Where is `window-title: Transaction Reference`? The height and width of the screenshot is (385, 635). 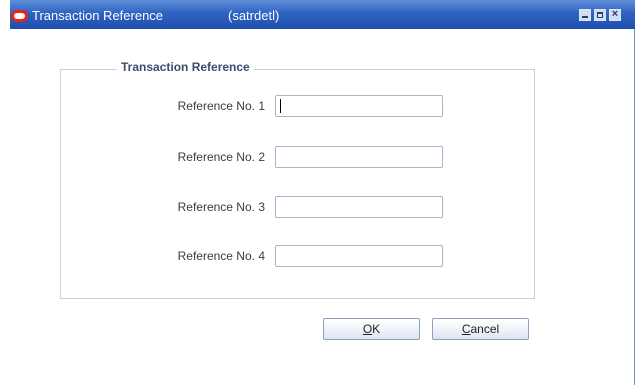 window-title: Transaction Reference is located at coordinates (98, 15).